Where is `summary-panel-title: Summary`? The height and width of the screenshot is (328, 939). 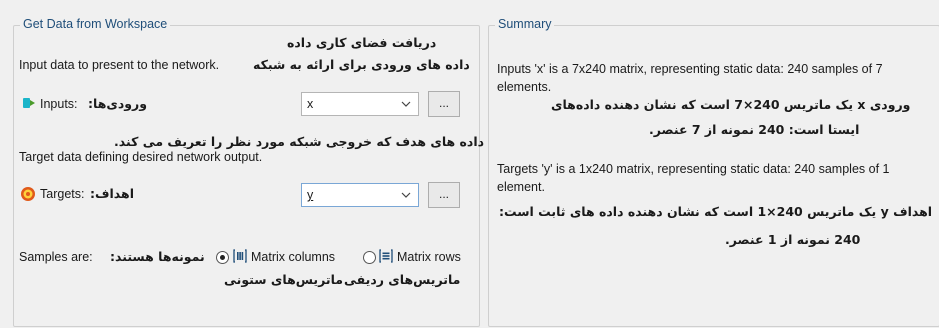 summary-panel-title: Summary is located at coordinates (525, 24).